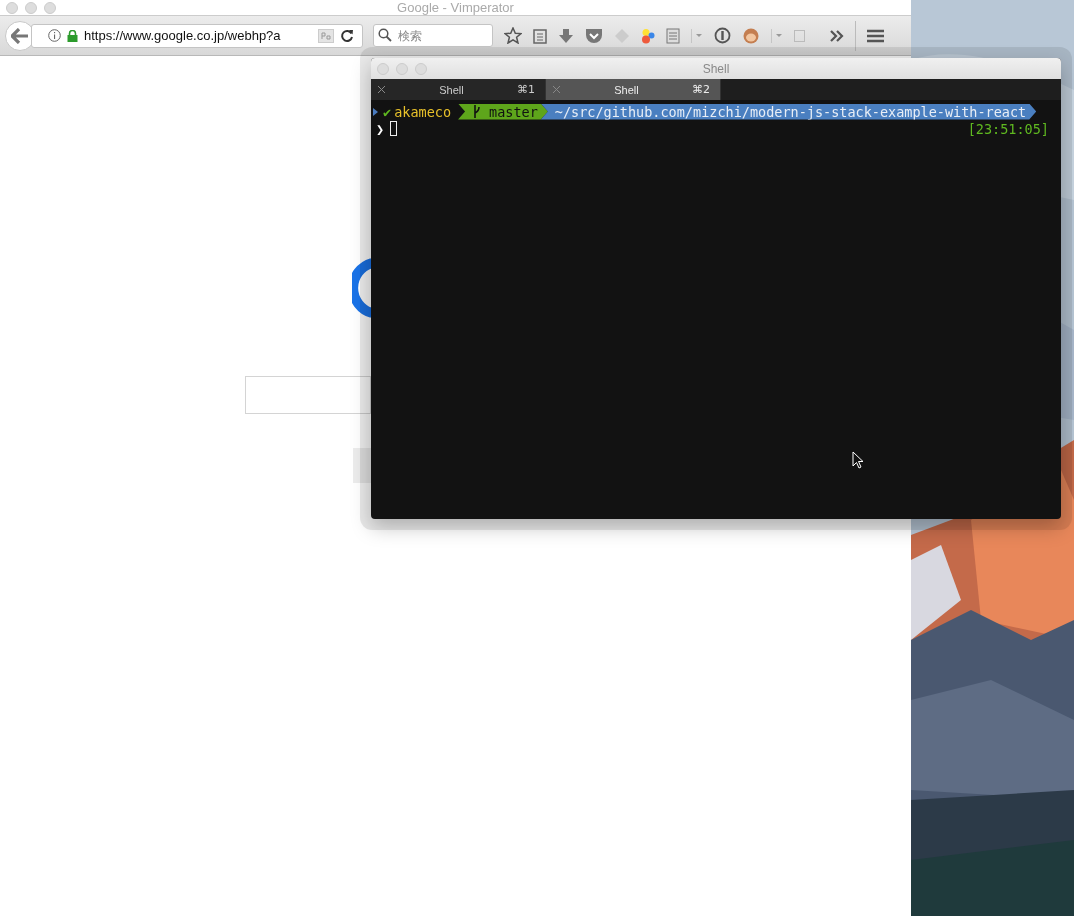  What do you see at coordinates (513, 111) in the screenshot?
I see `branch-name: master` at bounding box center [513, 111].